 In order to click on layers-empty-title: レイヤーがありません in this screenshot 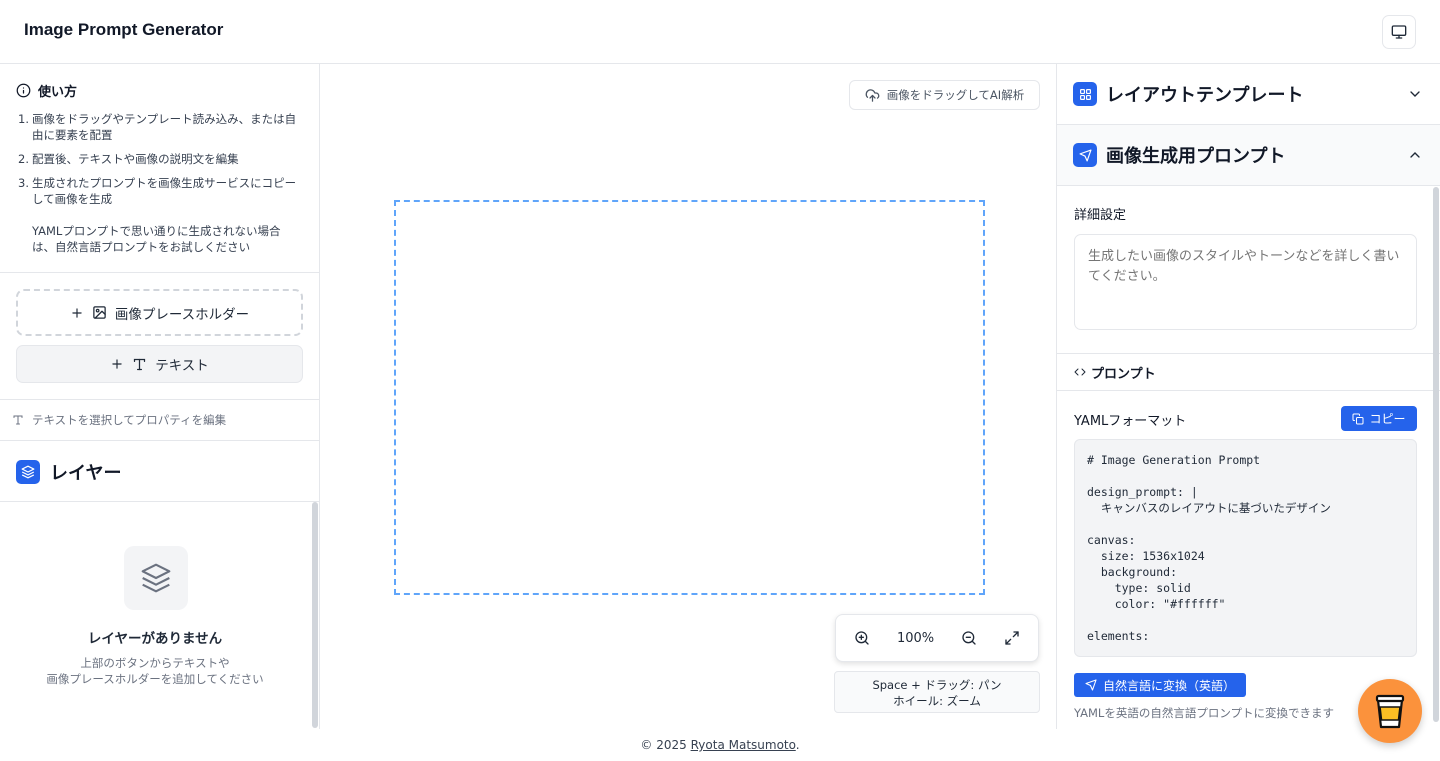, I will do `click(155, 639)`.